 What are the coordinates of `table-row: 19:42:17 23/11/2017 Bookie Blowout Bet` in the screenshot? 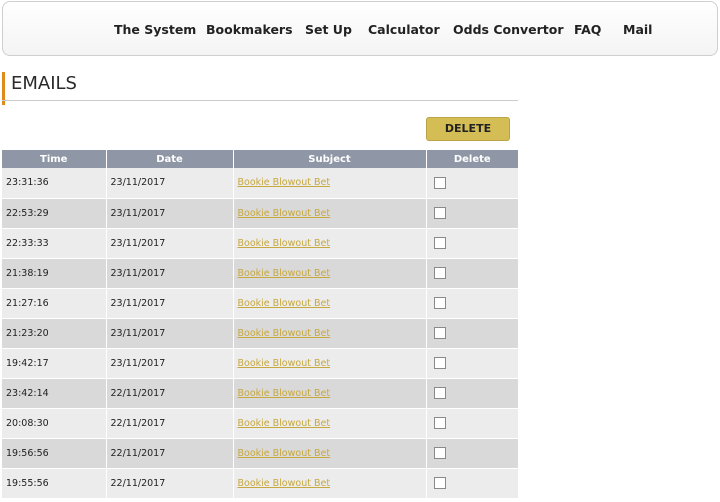 It's located at (260, 363).